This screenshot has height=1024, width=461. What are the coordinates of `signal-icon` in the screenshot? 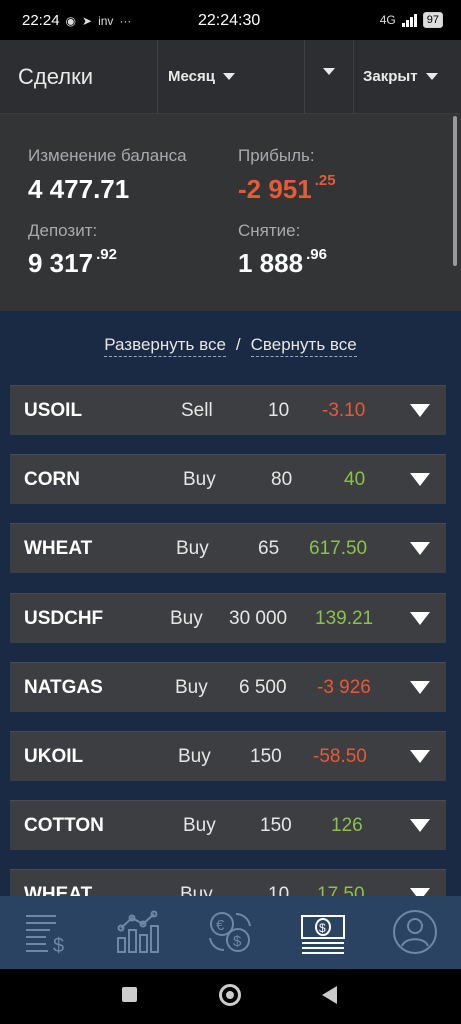 It's located at (409, 20).